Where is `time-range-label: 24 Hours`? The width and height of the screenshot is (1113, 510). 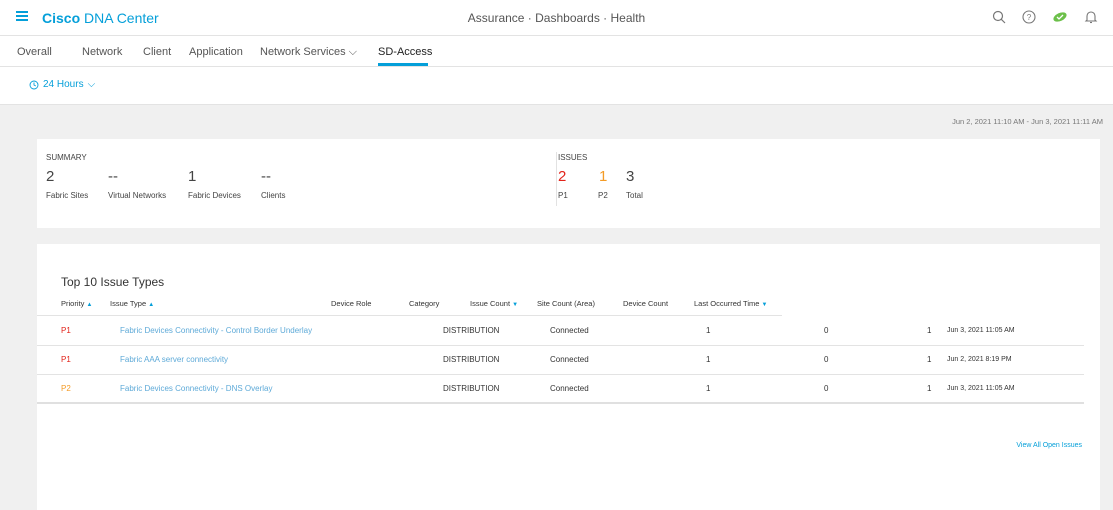 time-range-label: 24 Hours is located at coordinates (63, 84).